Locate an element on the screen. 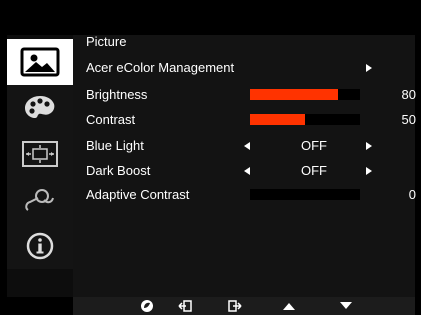  screen-position-icon is located at coordinates (40, 154).